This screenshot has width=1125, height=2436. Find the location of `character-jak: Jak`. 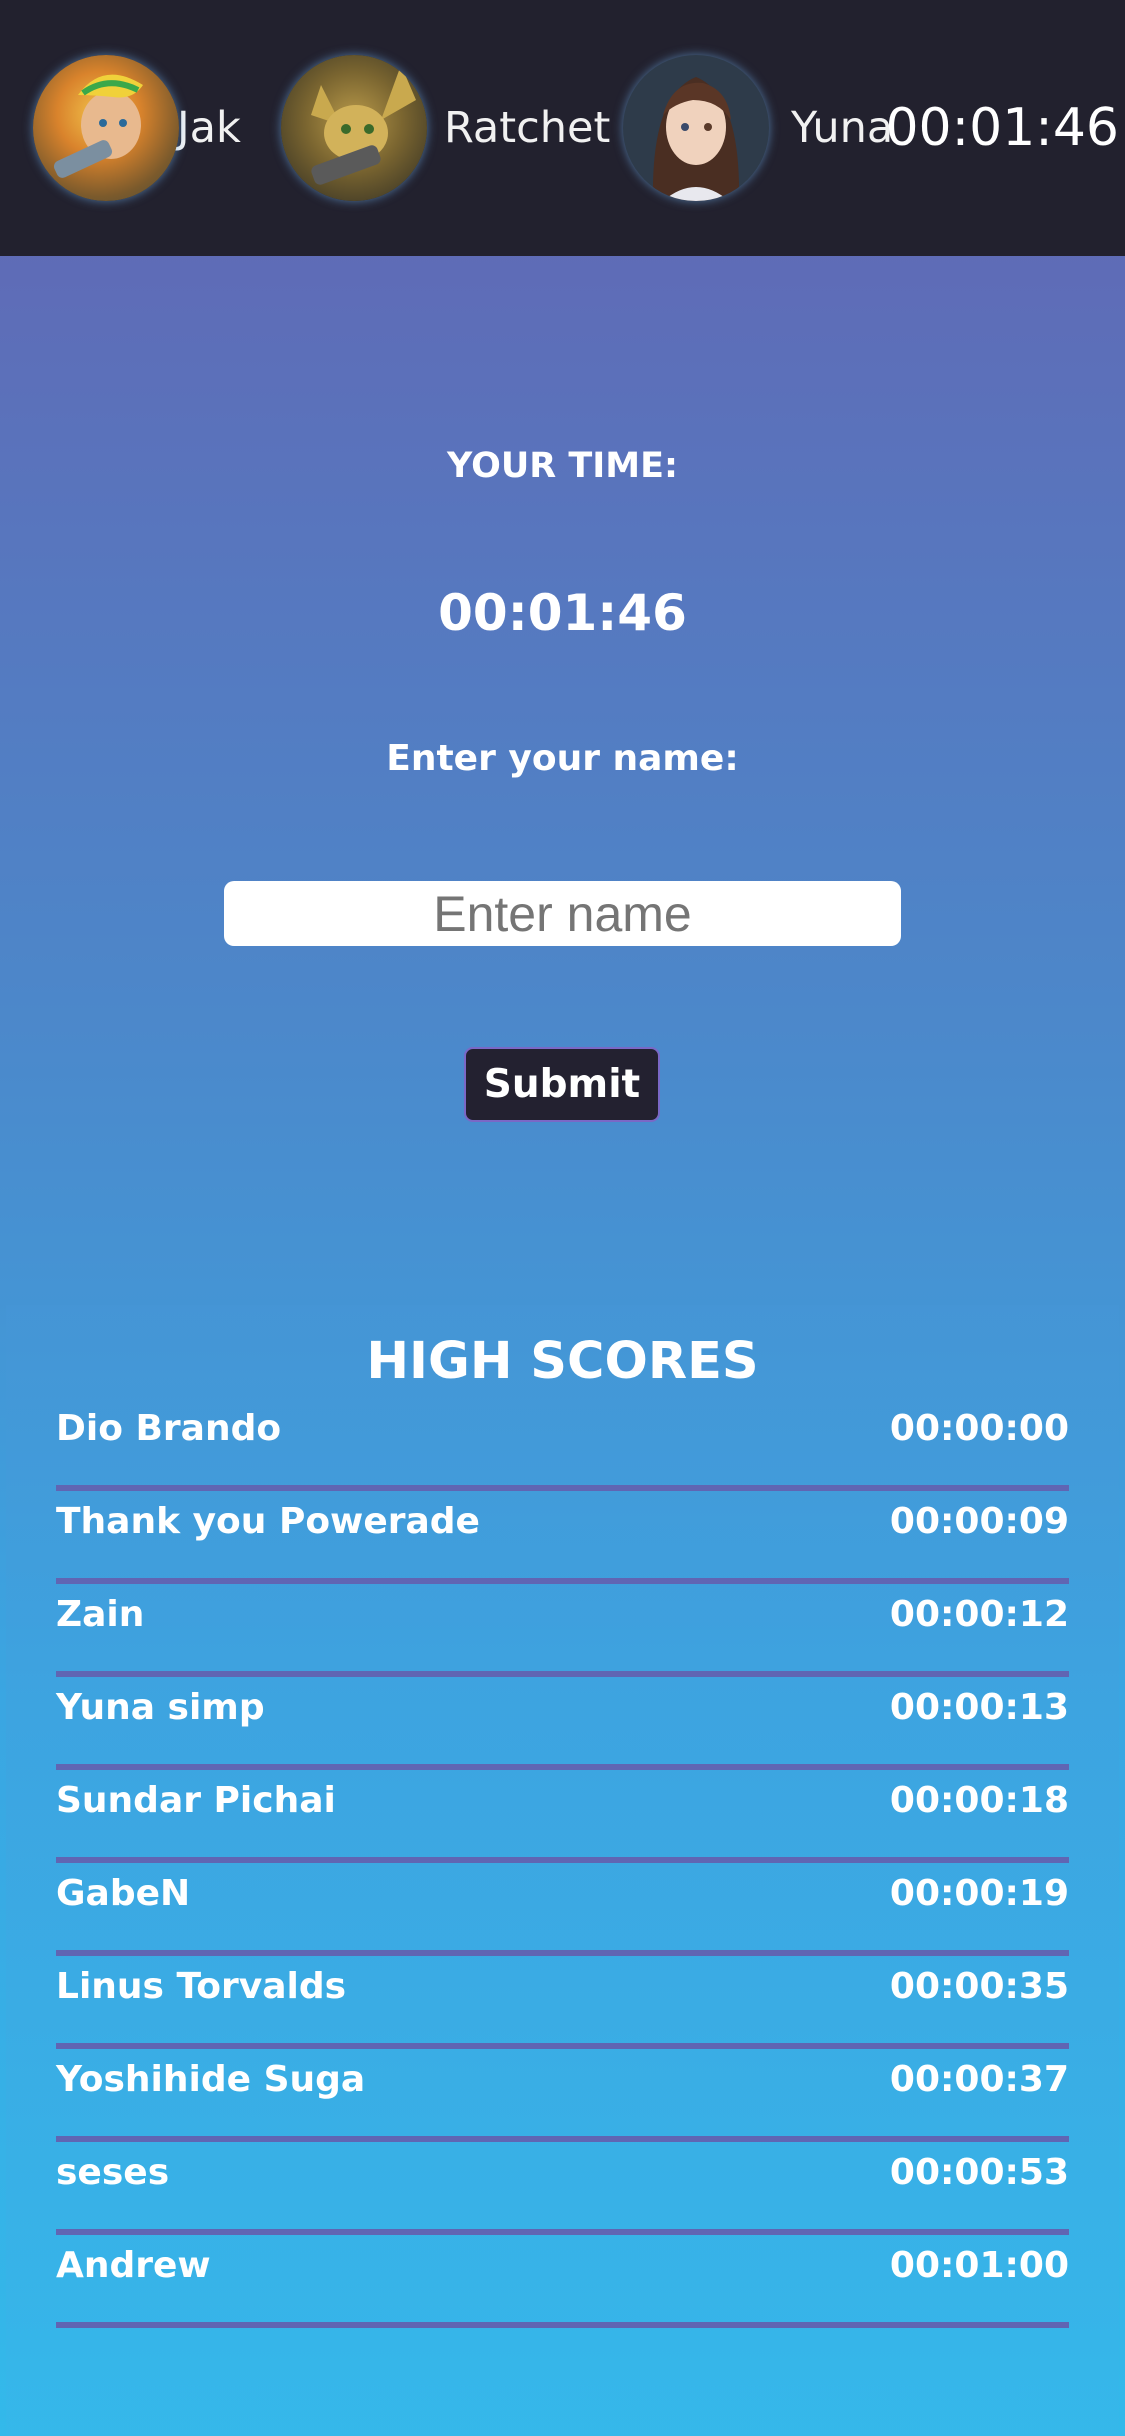

character-jak: Jak is located at coordinates (137, 128).